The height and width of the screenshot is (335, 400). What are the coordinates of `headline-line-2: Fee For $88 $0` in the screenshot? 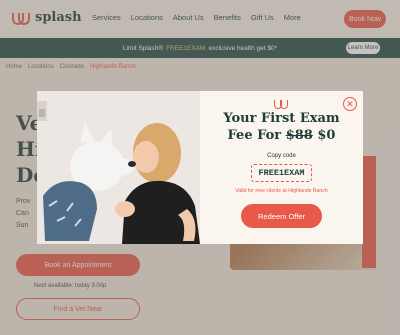 It's located at (281, 135).